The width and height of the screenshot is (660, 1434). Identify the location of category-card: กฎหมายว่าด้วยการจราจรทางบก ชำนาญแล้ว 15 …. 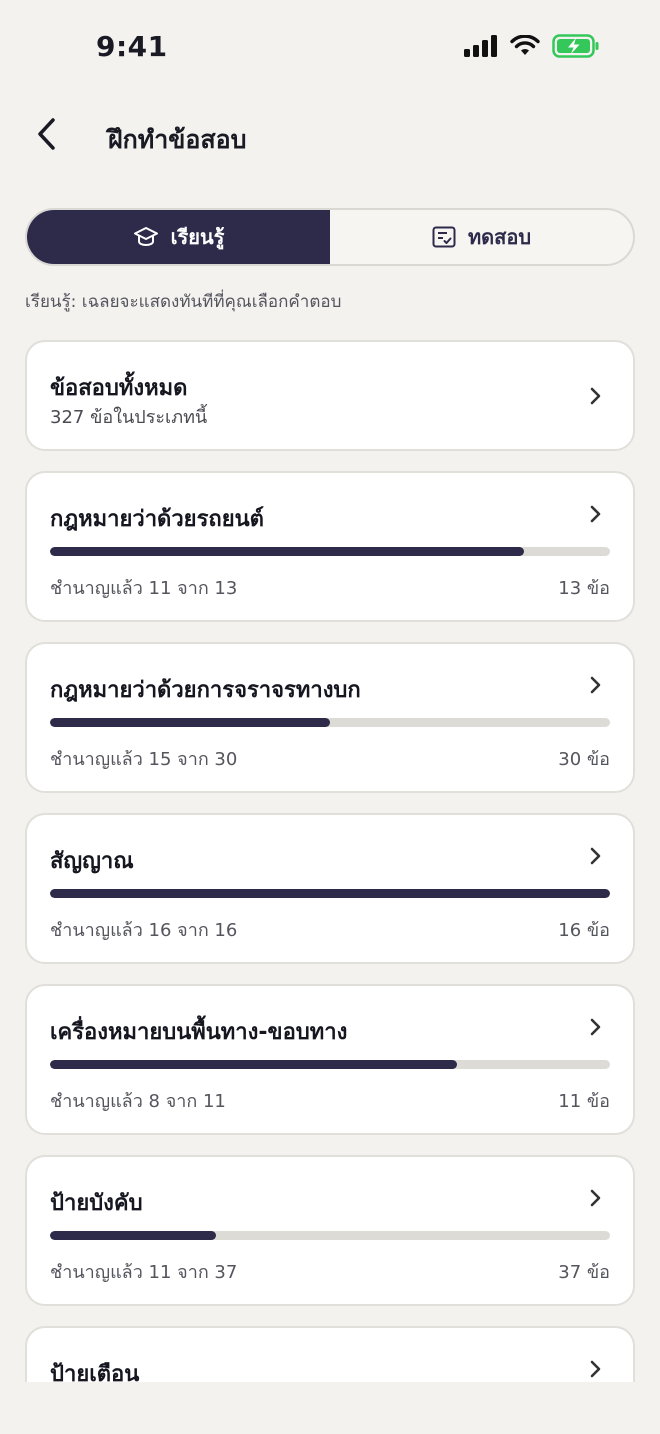
(330, 717).